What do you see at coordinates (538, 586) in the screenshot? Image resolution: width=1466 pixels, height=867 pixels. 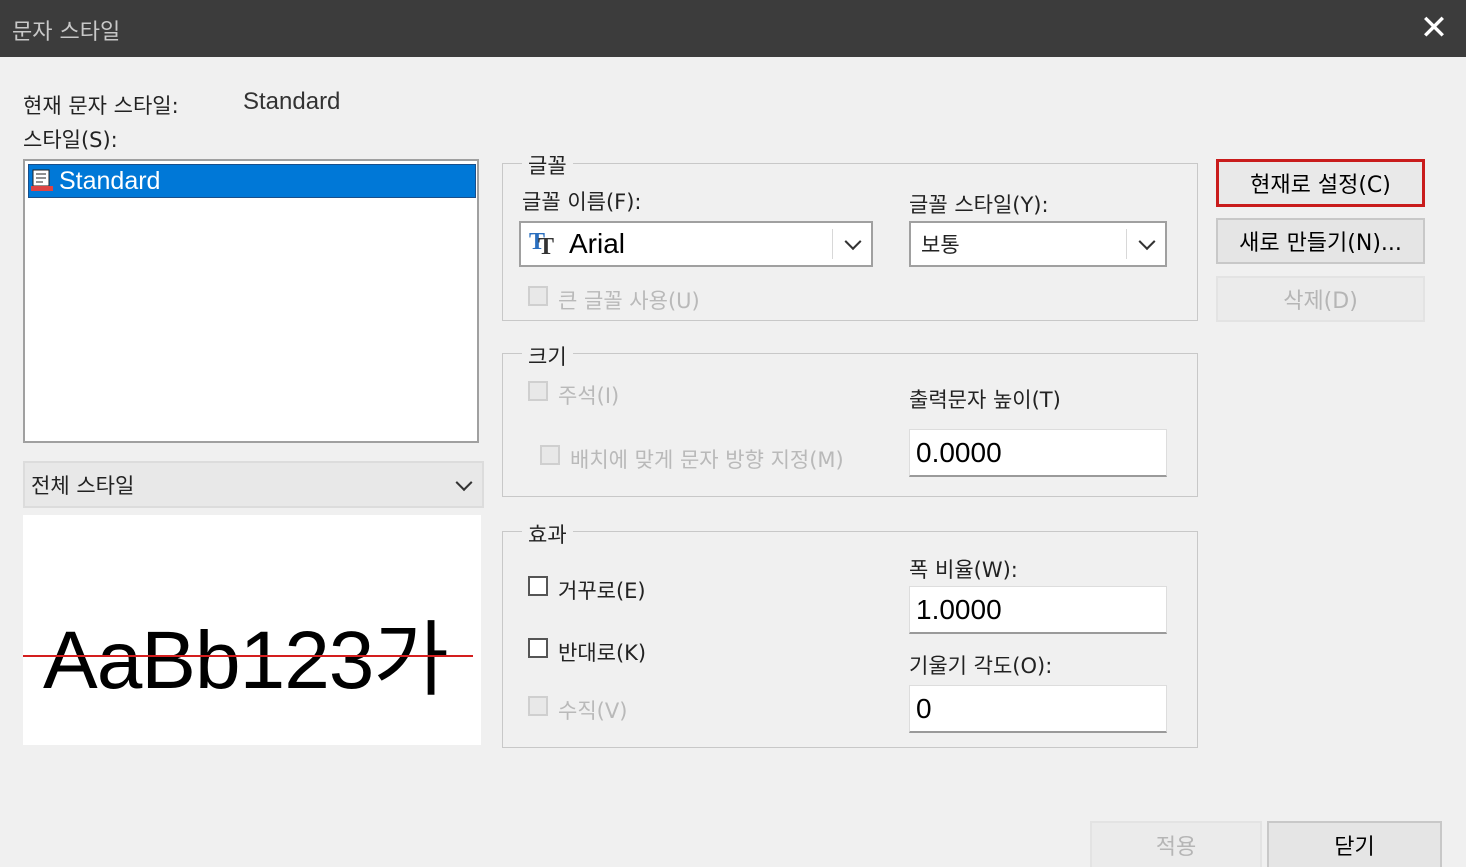 I see `upside-down-checkbox` at bounding box center [538, 586].